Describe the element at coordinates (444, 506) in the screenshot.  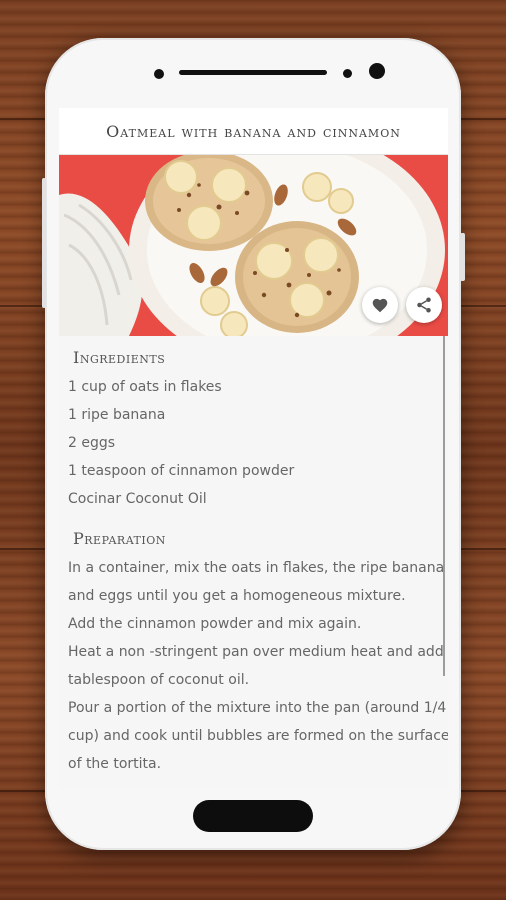
I see `scrollbar` at that location.